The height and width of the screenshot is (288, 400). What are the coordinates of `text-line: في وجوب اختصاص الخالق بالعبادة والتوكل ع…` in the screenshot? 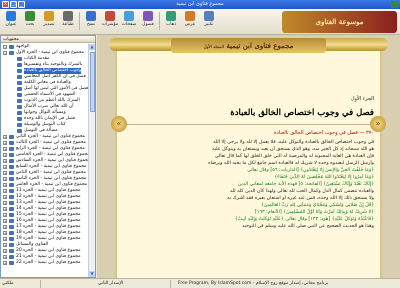 It's located at (293, 142).